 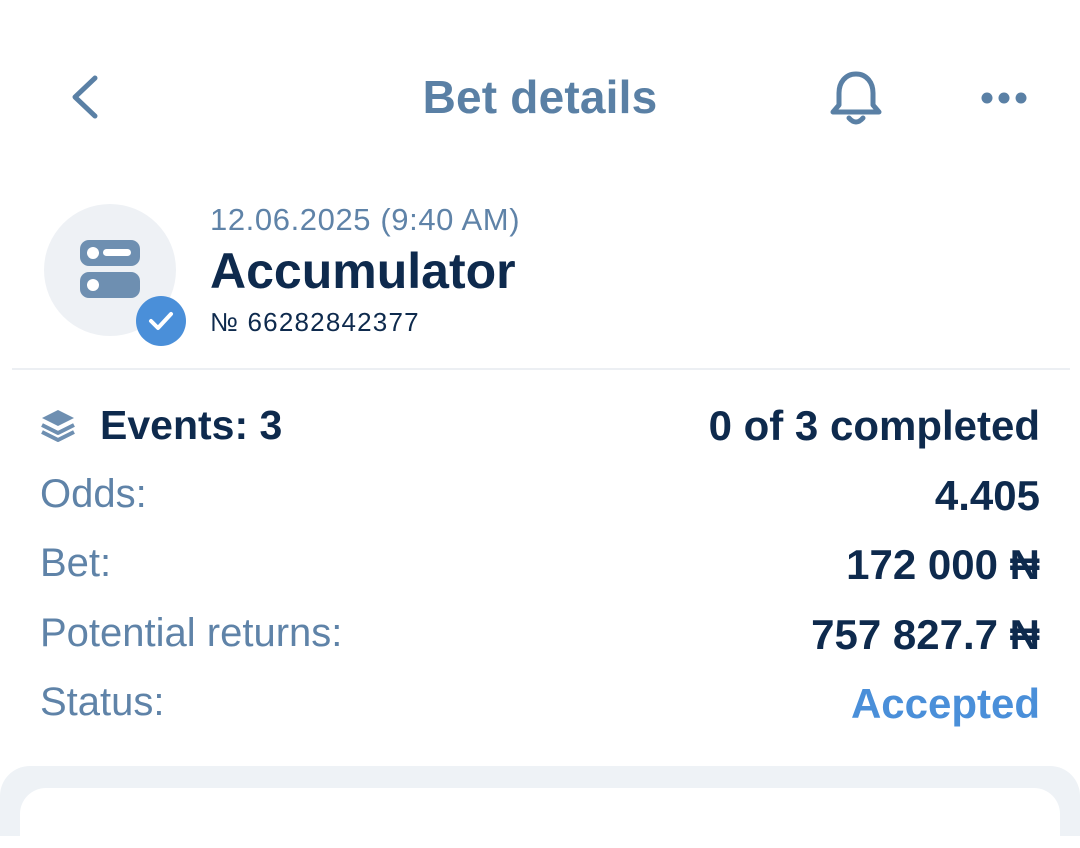 I want to click on bet-amount-label: Bet:, so click(x=76, y=563).